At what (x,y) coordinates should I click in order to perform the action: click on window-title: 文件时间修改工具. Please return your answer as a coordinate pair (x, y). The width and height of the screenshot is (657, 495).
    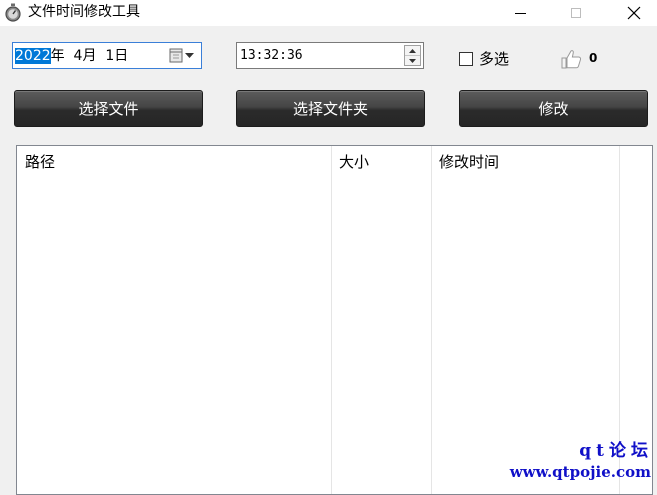
    Looking at the image, I should click on (84, 12).